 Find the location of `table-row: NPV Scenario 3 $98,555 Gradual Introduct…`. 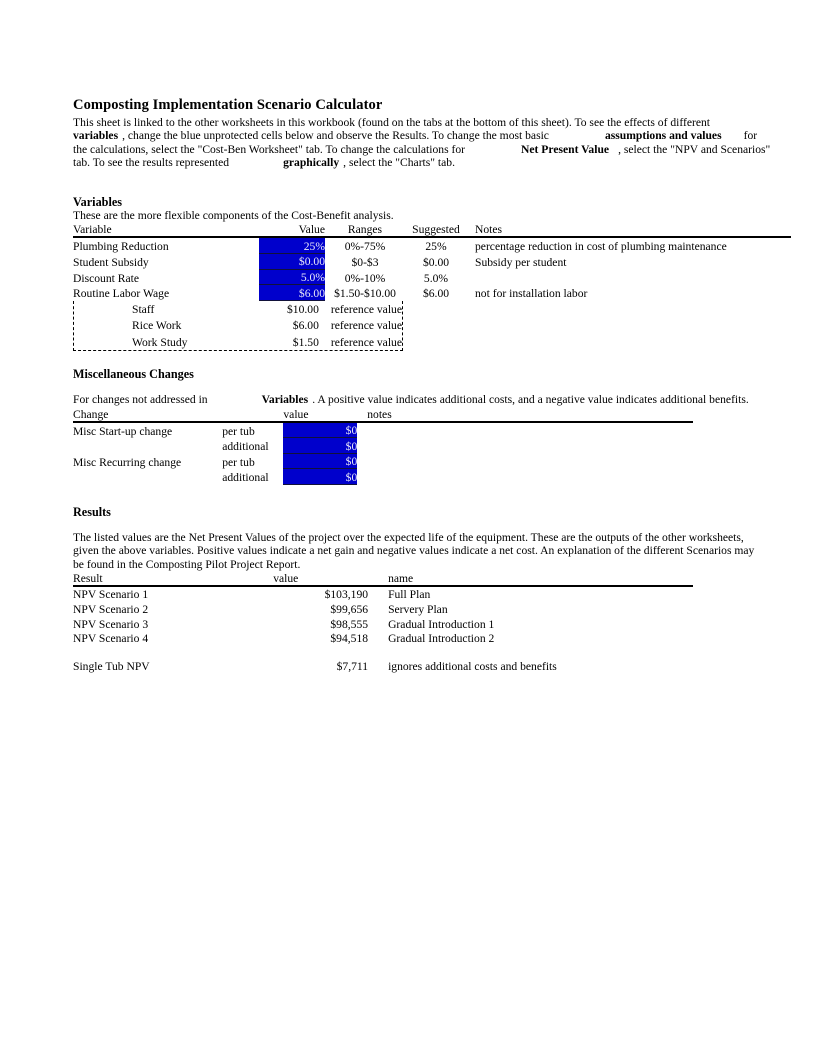

table-row: NPV Scenario 3 $98,555 Gradual Introduct… is located at coordinates (383, 623).